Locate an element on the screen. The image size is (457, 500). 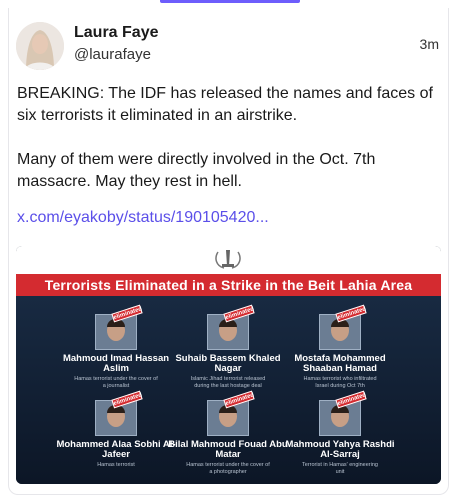
person-name: Suhaib Bassem Khaled Nagar is located at coordinates (228, 363).